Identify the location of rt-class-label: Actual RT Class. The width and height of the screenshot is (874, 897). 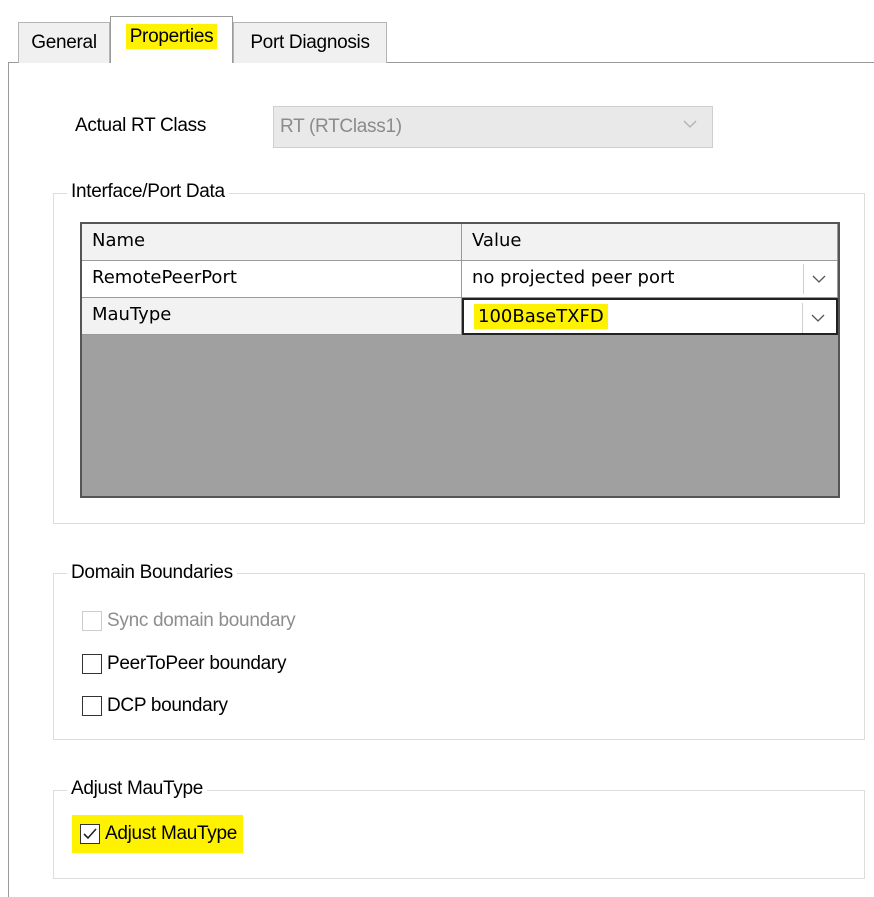
(141, 125).